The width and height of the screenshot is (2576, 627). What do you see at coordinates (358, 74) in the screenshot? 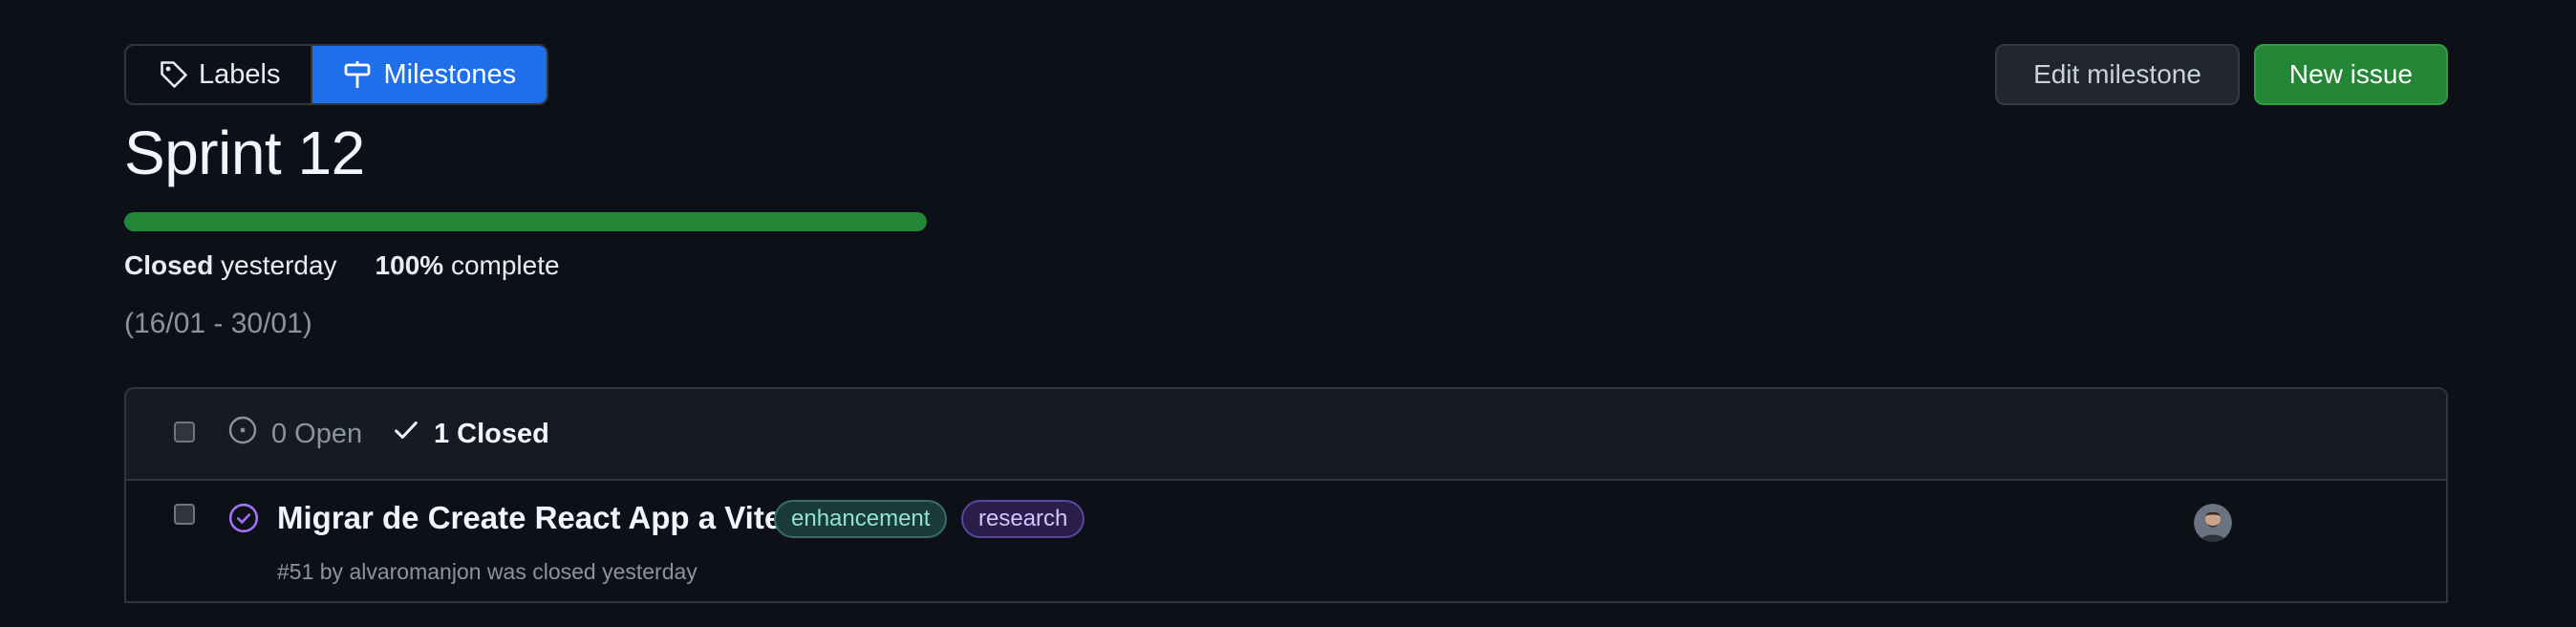
I see `milestone-icon` at bounding box center [358, 74].